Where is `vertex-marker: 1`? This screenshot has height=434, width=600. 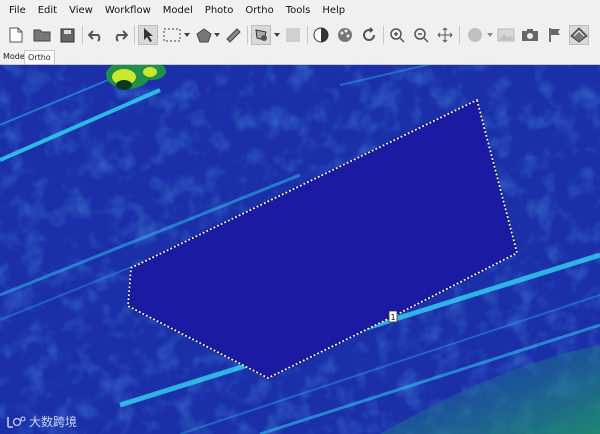
vertex-marker: 1 is located at coordinates (393, 316).